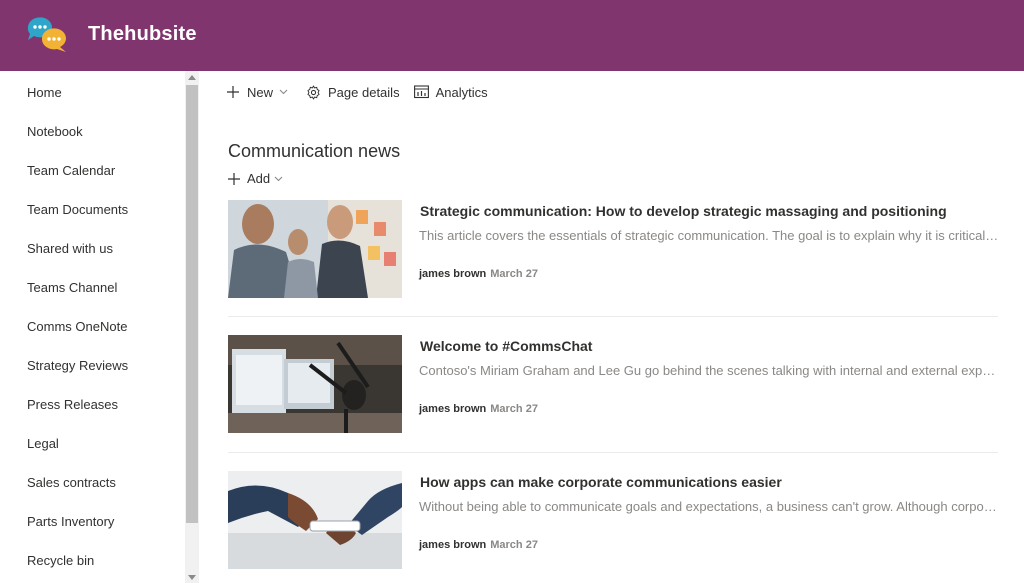  I want to click on chat-bubbles-logo-icon, so click(47, 35).